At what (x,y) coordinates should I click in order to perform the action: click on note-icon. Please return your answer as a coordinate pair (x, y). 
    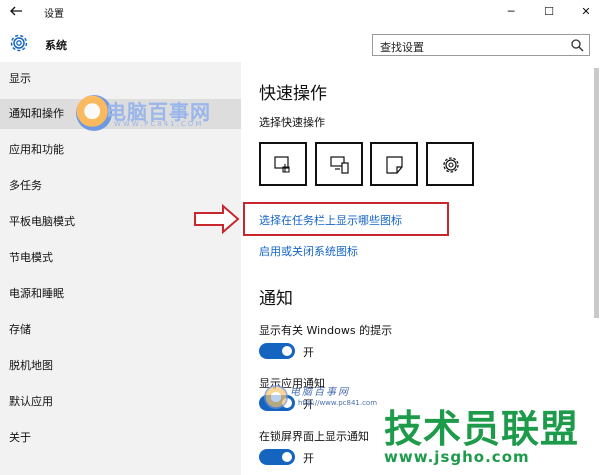
    Looking at the image, I should click on (394, 165).